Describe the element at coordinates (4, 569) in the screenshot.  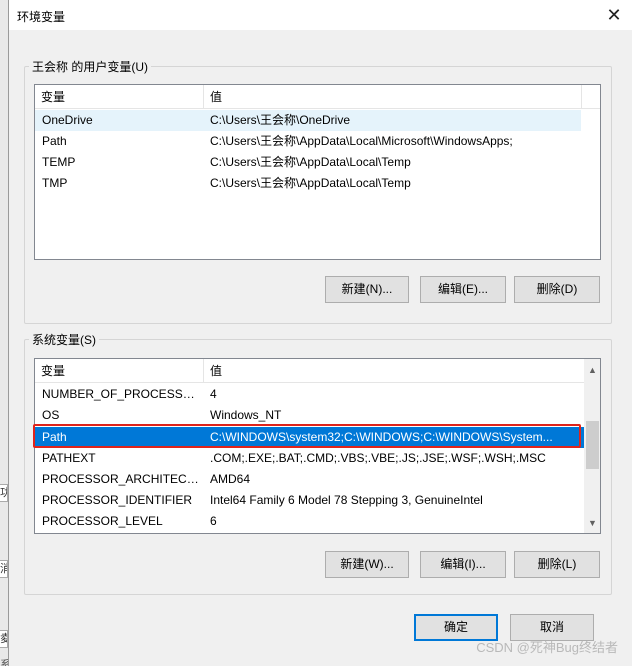
I see `background-fragment: 消` at that location.